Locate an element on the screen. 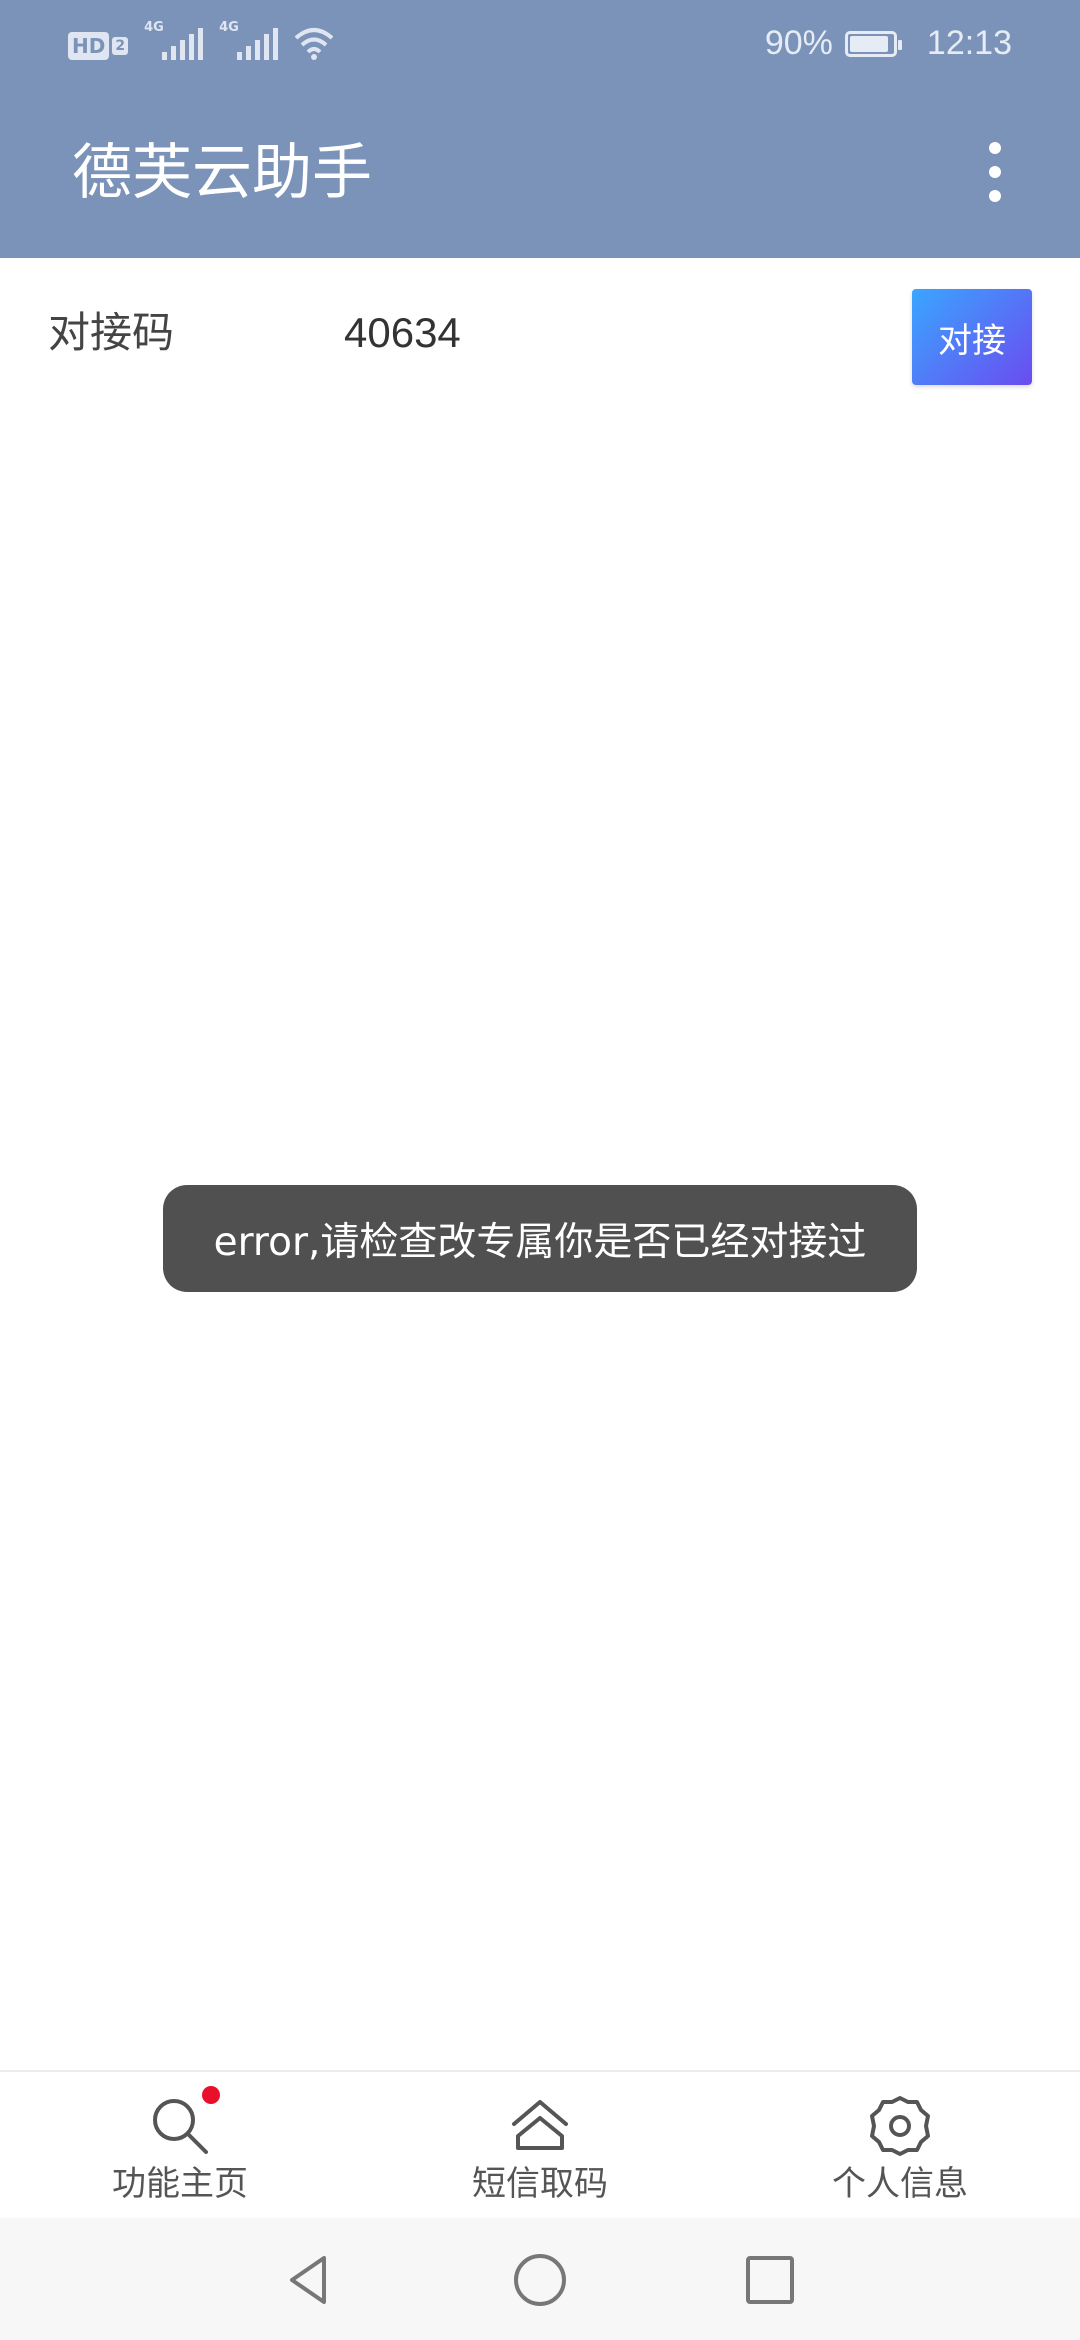 The image size is (1080, 2340). more-vertical-icon is located at coordinates (995, 172).